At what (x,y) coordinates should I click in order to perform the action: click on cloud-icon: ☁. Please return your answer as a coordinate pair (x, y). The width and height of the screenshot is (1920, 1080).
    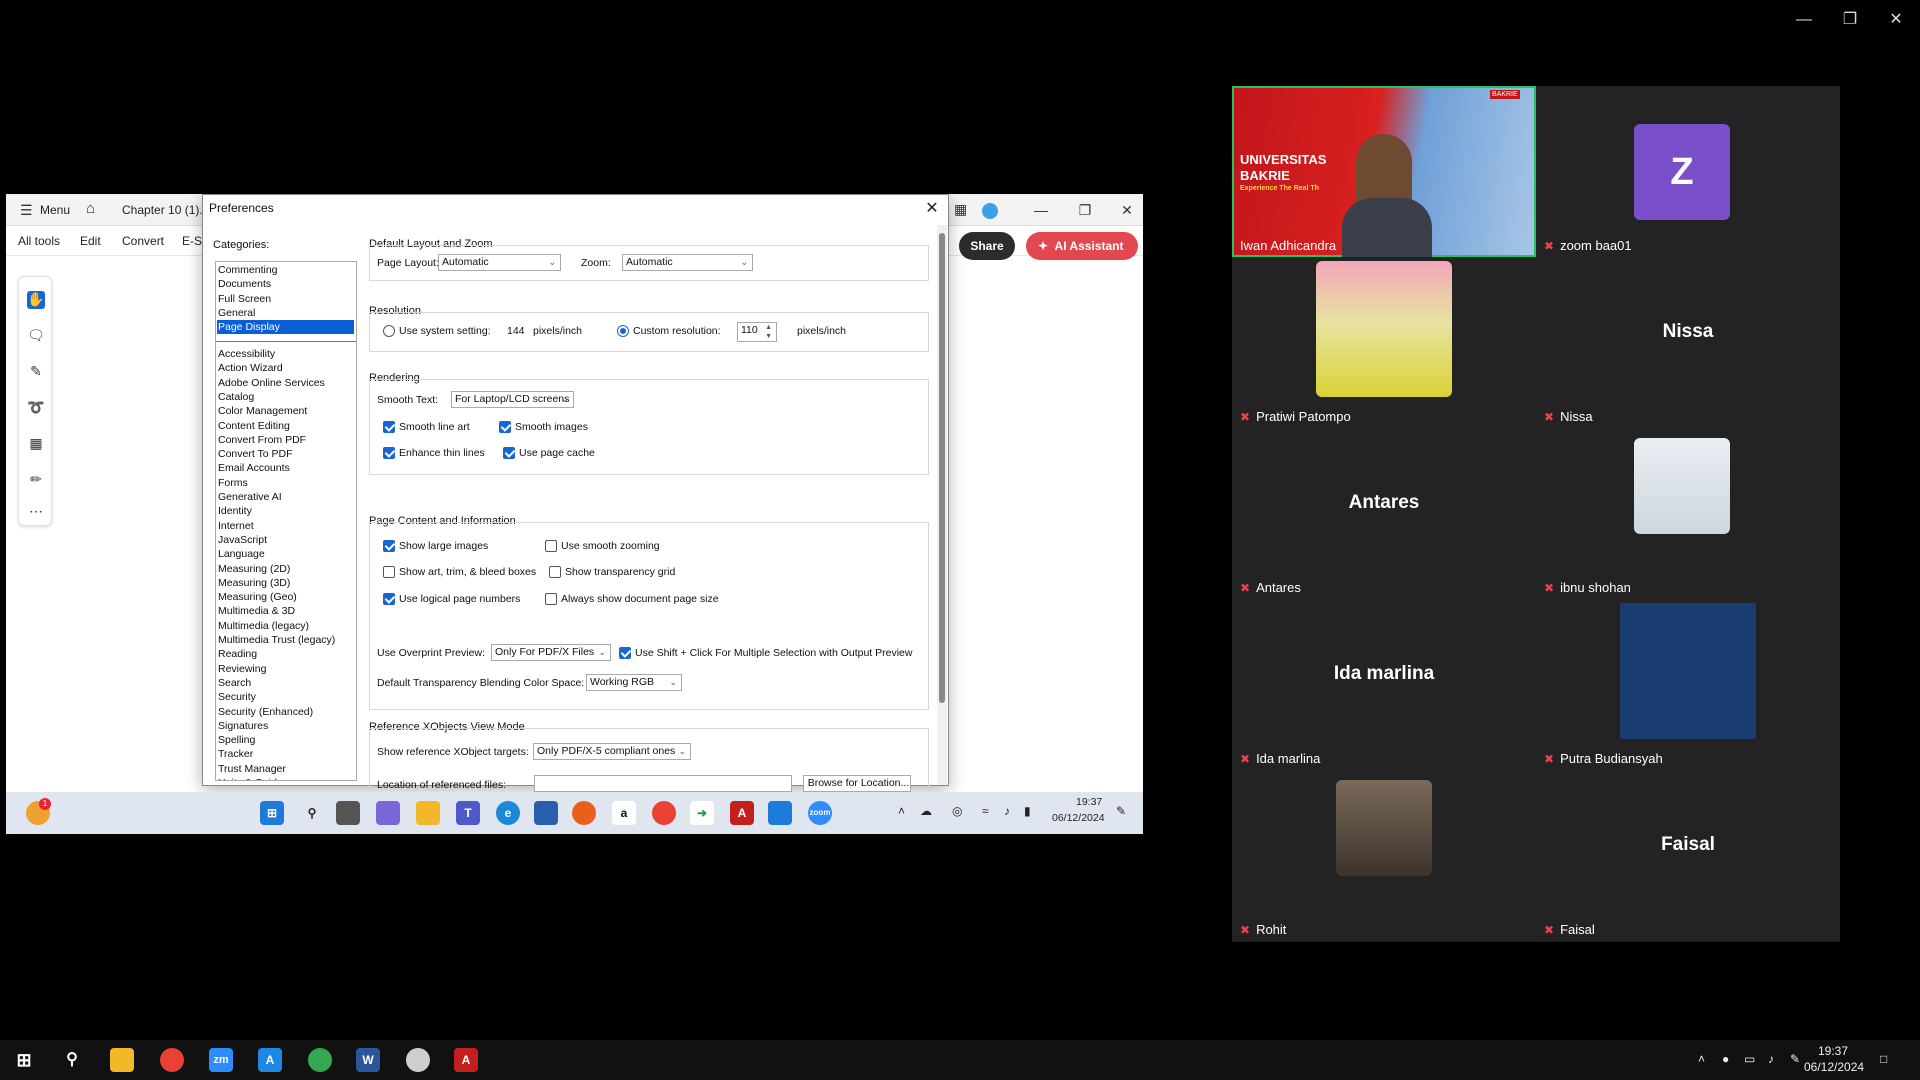
    Looking at the image, I should click on (926, 811).